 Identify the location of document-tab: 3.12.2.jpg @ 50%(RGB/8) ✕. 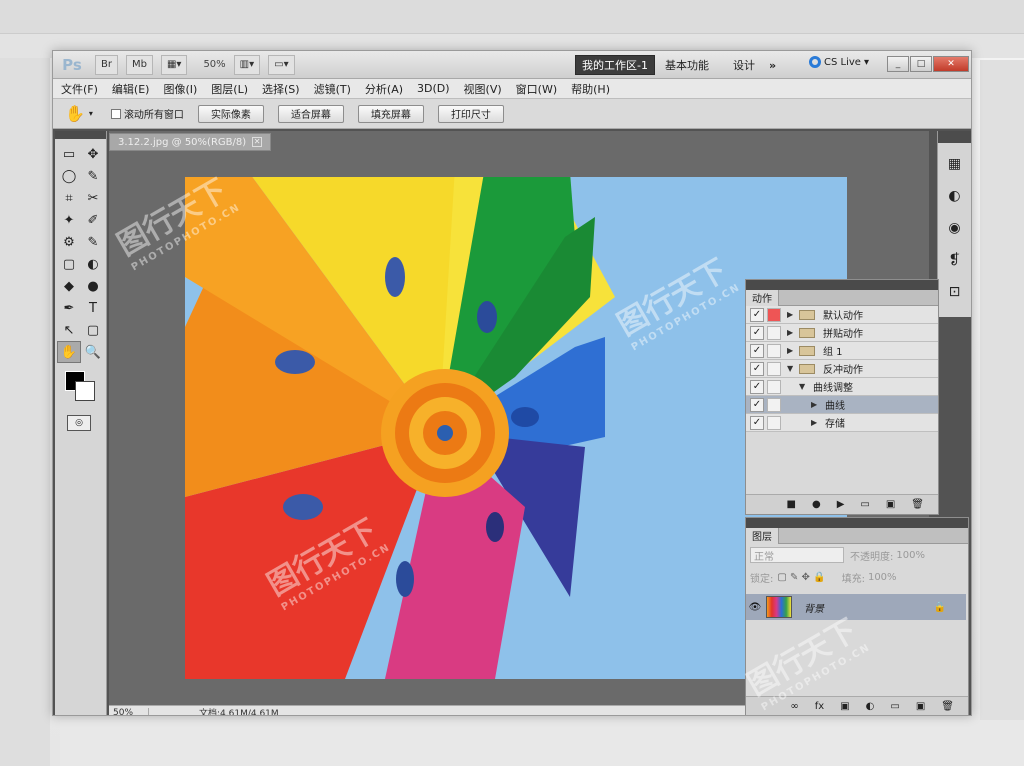
(190, 142).